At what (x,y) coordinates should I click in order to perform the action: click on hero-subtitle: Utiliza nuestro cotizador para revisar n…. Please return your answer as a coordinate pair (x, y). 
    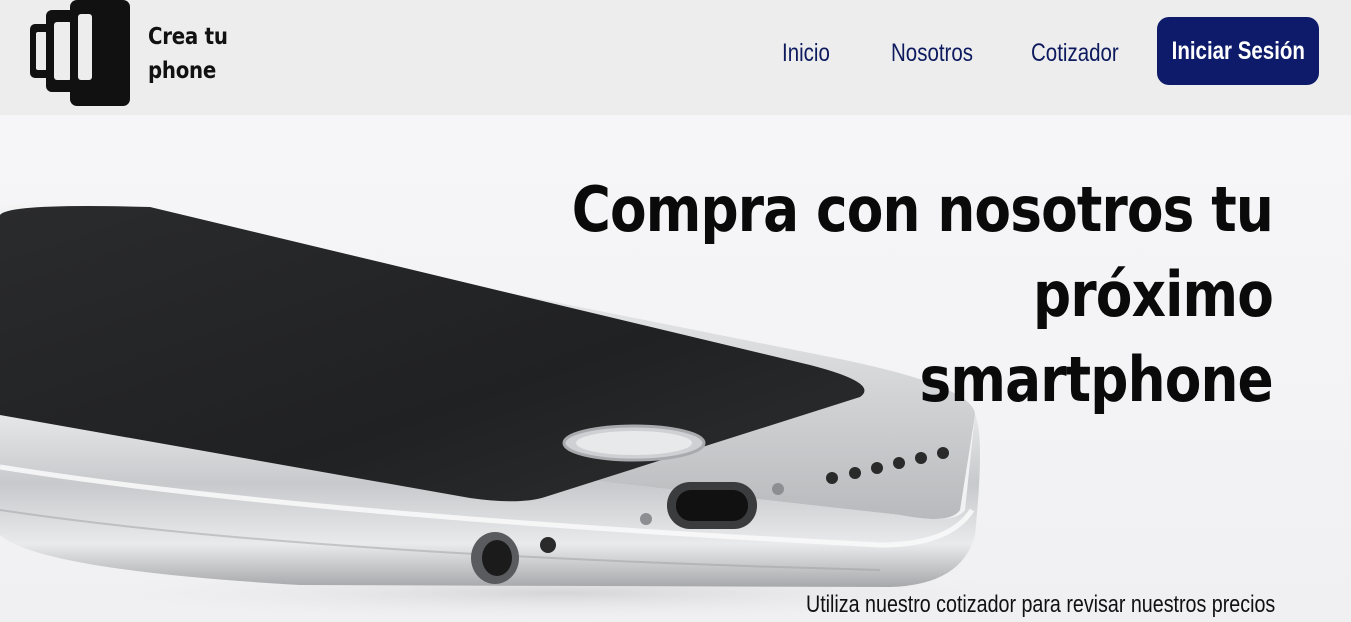
    Looking at the image, I should click on (1040, 604).